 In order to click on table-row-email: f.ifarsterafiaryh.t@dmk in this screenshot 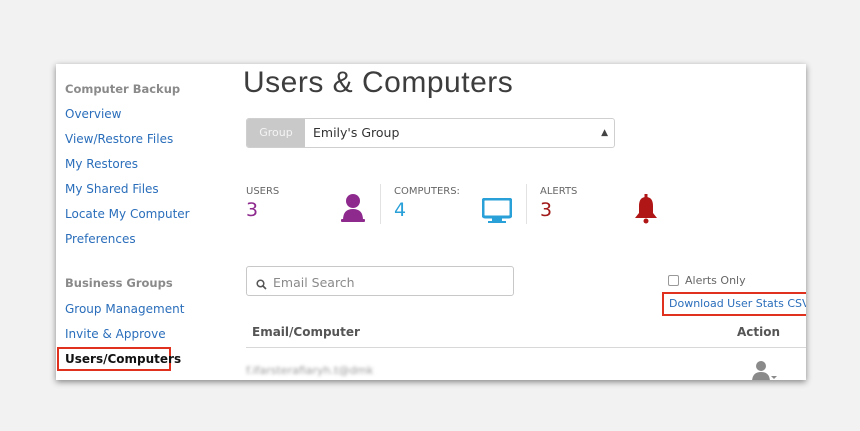, I will do `click(309, 370)`.